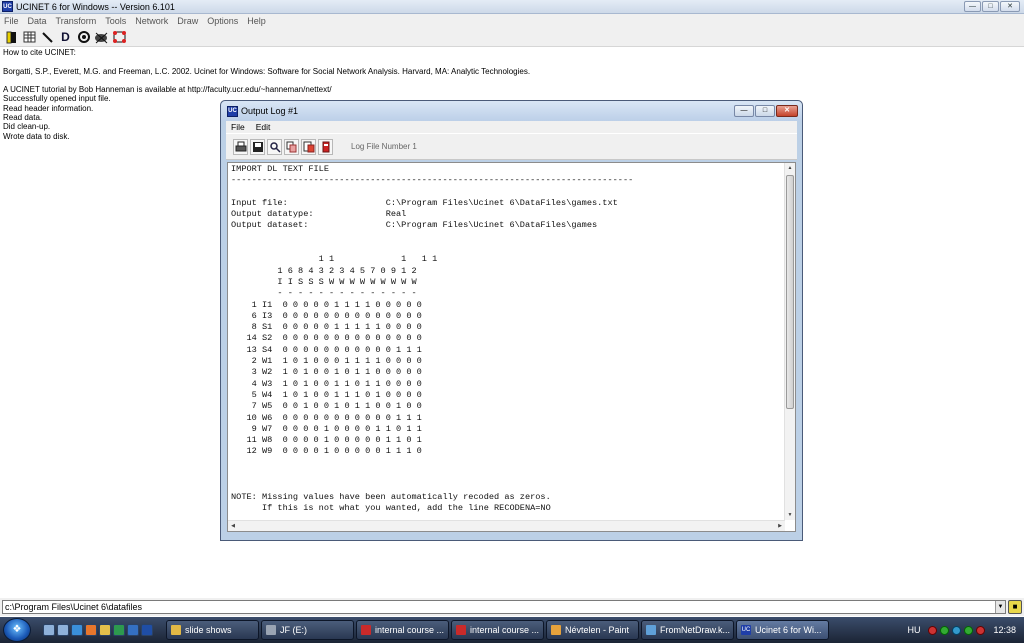  Describe the element at coordinates (790, 515) in the screenshot. I see `scroll-down-icon: ▼` at that location.